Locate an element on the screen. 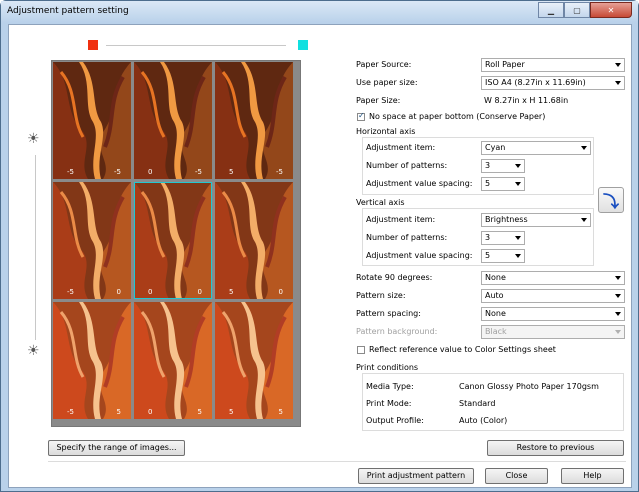 The width and height of the screenshot is (639, 492). rotate-label: Rotate 90 degrees: is located at coordinates (394, 277).